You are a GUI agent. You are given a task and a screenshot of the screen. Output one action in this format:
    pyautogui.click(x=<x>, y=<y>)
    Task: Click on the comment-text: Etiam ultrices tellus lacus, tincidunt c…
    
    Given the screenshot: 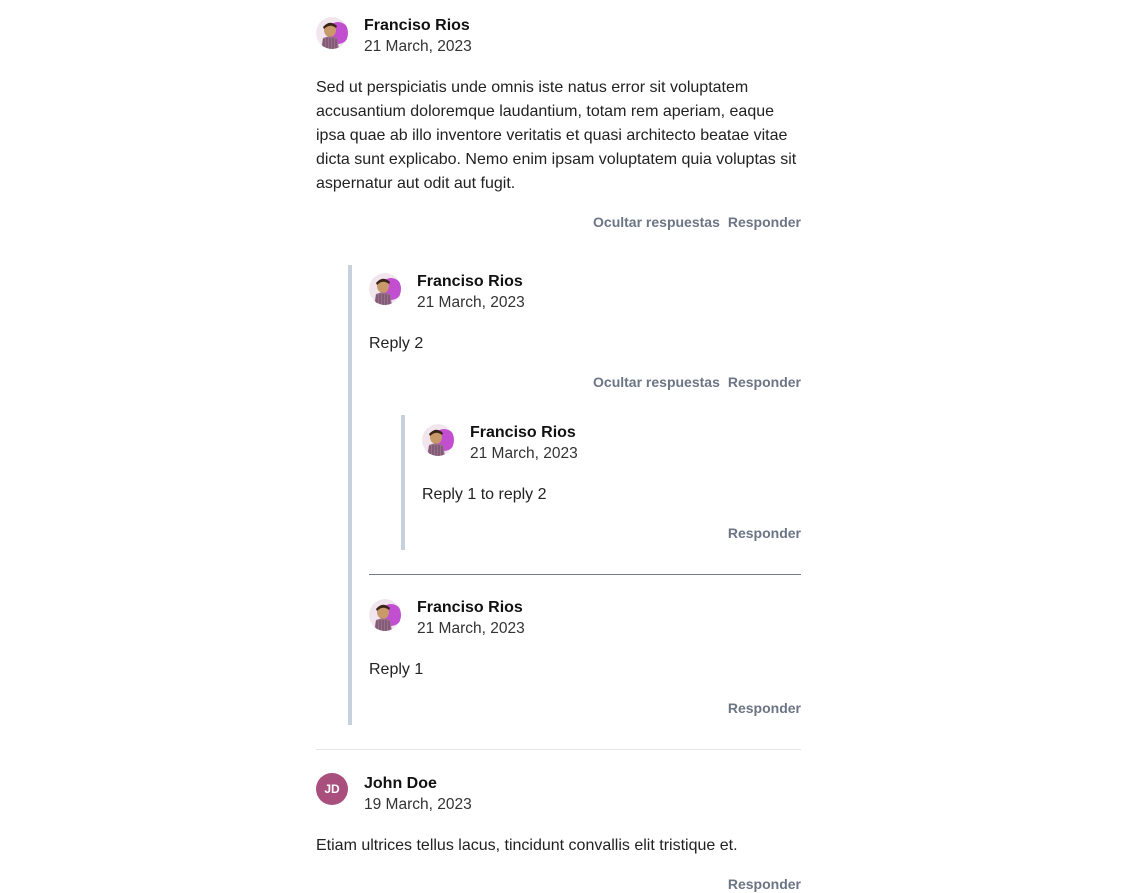 What is the action you would take?
    pyautogui.click(x=527, y=845)
    